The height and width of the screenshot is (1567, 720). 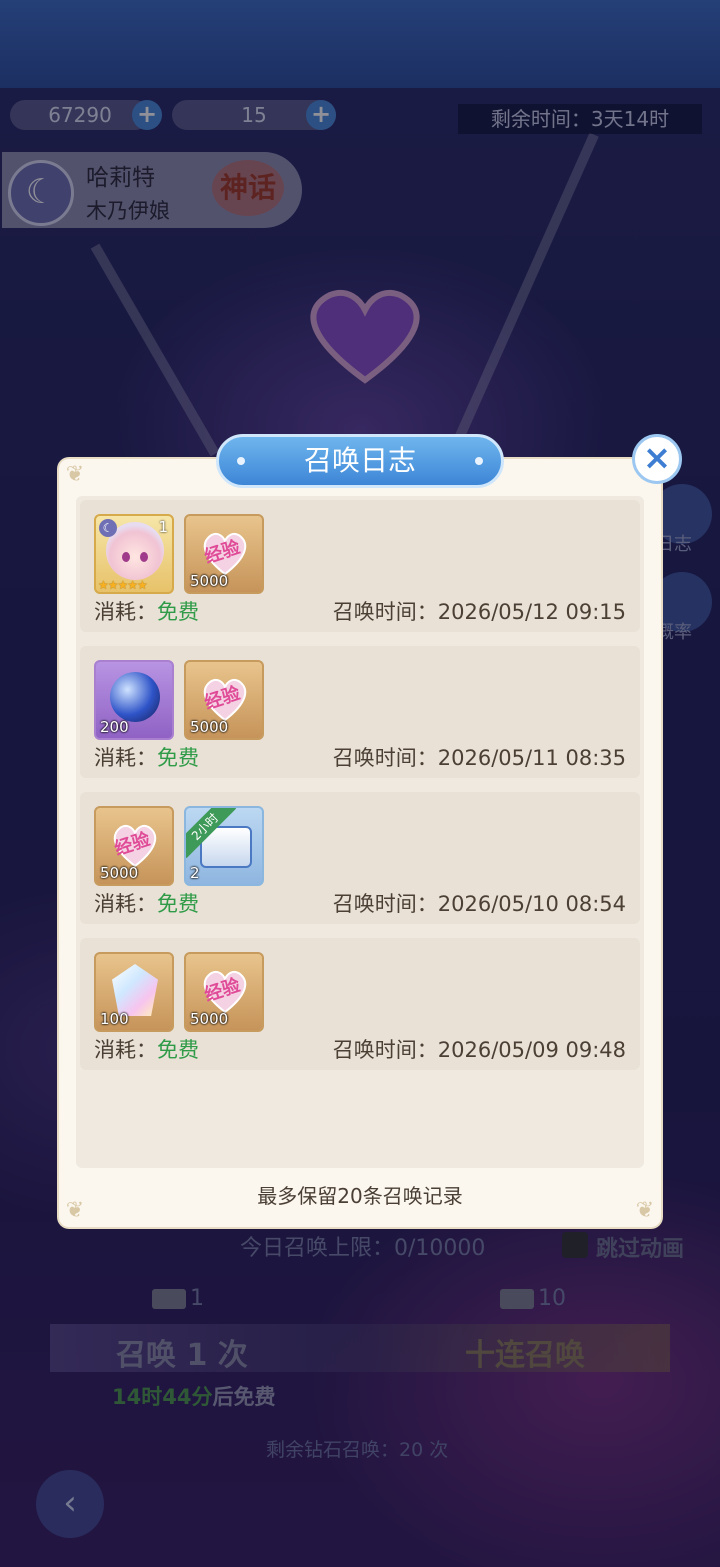 I want to click on time-value: 2026/05/11 08:35, so click(x=531, y=758).